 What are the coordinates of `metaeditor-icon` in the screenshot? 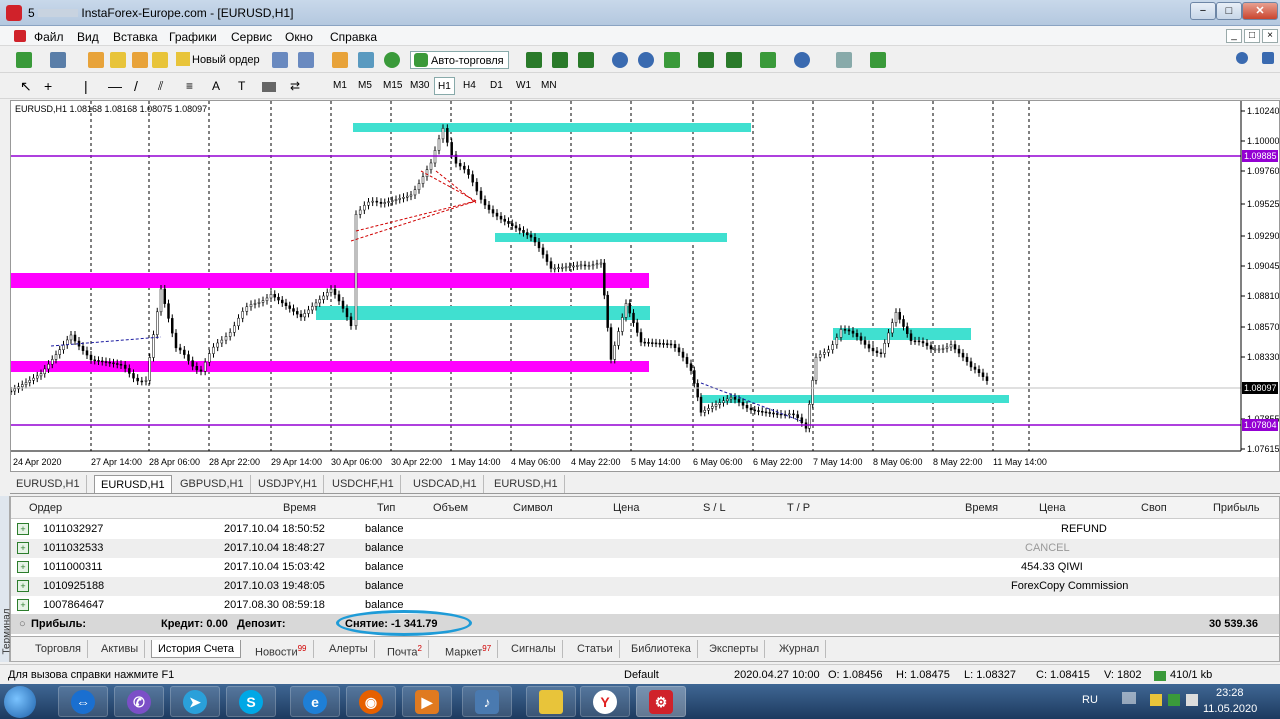 It's located at (280, 60).